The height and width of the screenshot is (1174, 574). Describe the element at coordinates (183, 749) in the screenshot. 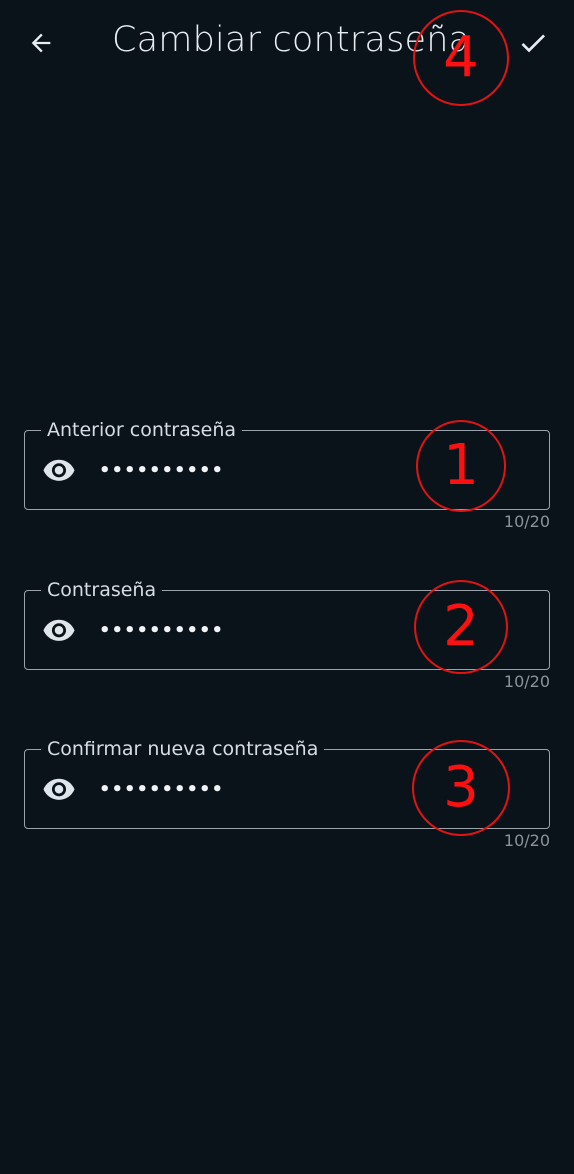

I see `confirm-password-label: Confirmar nueva contraseña` at that location.